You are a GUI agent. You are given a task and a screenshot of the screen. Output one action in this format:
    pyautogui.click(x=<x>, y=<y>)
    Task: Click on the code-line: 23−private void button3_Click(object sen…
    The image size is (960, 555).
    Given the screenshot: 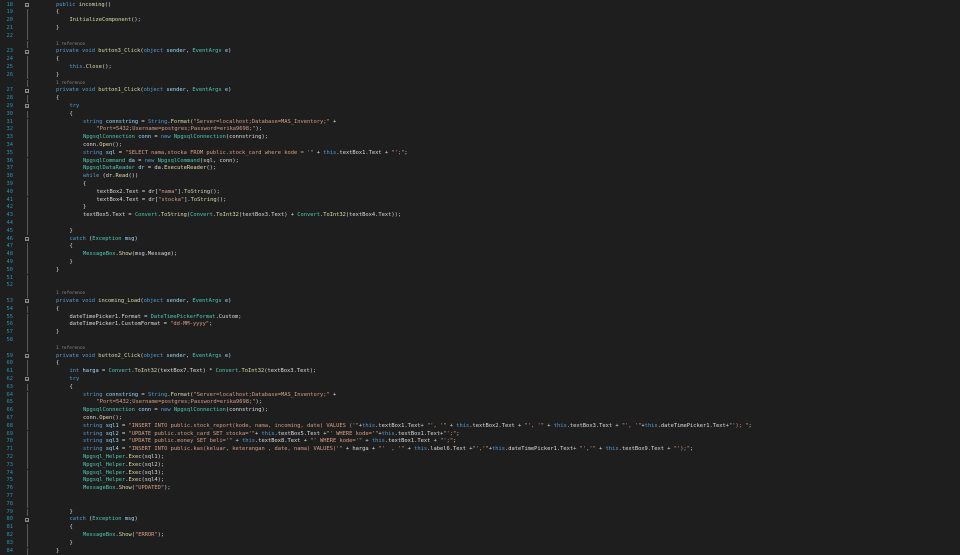 What is the action you would take?
    pyautogui.click(x=480, y=52)
    